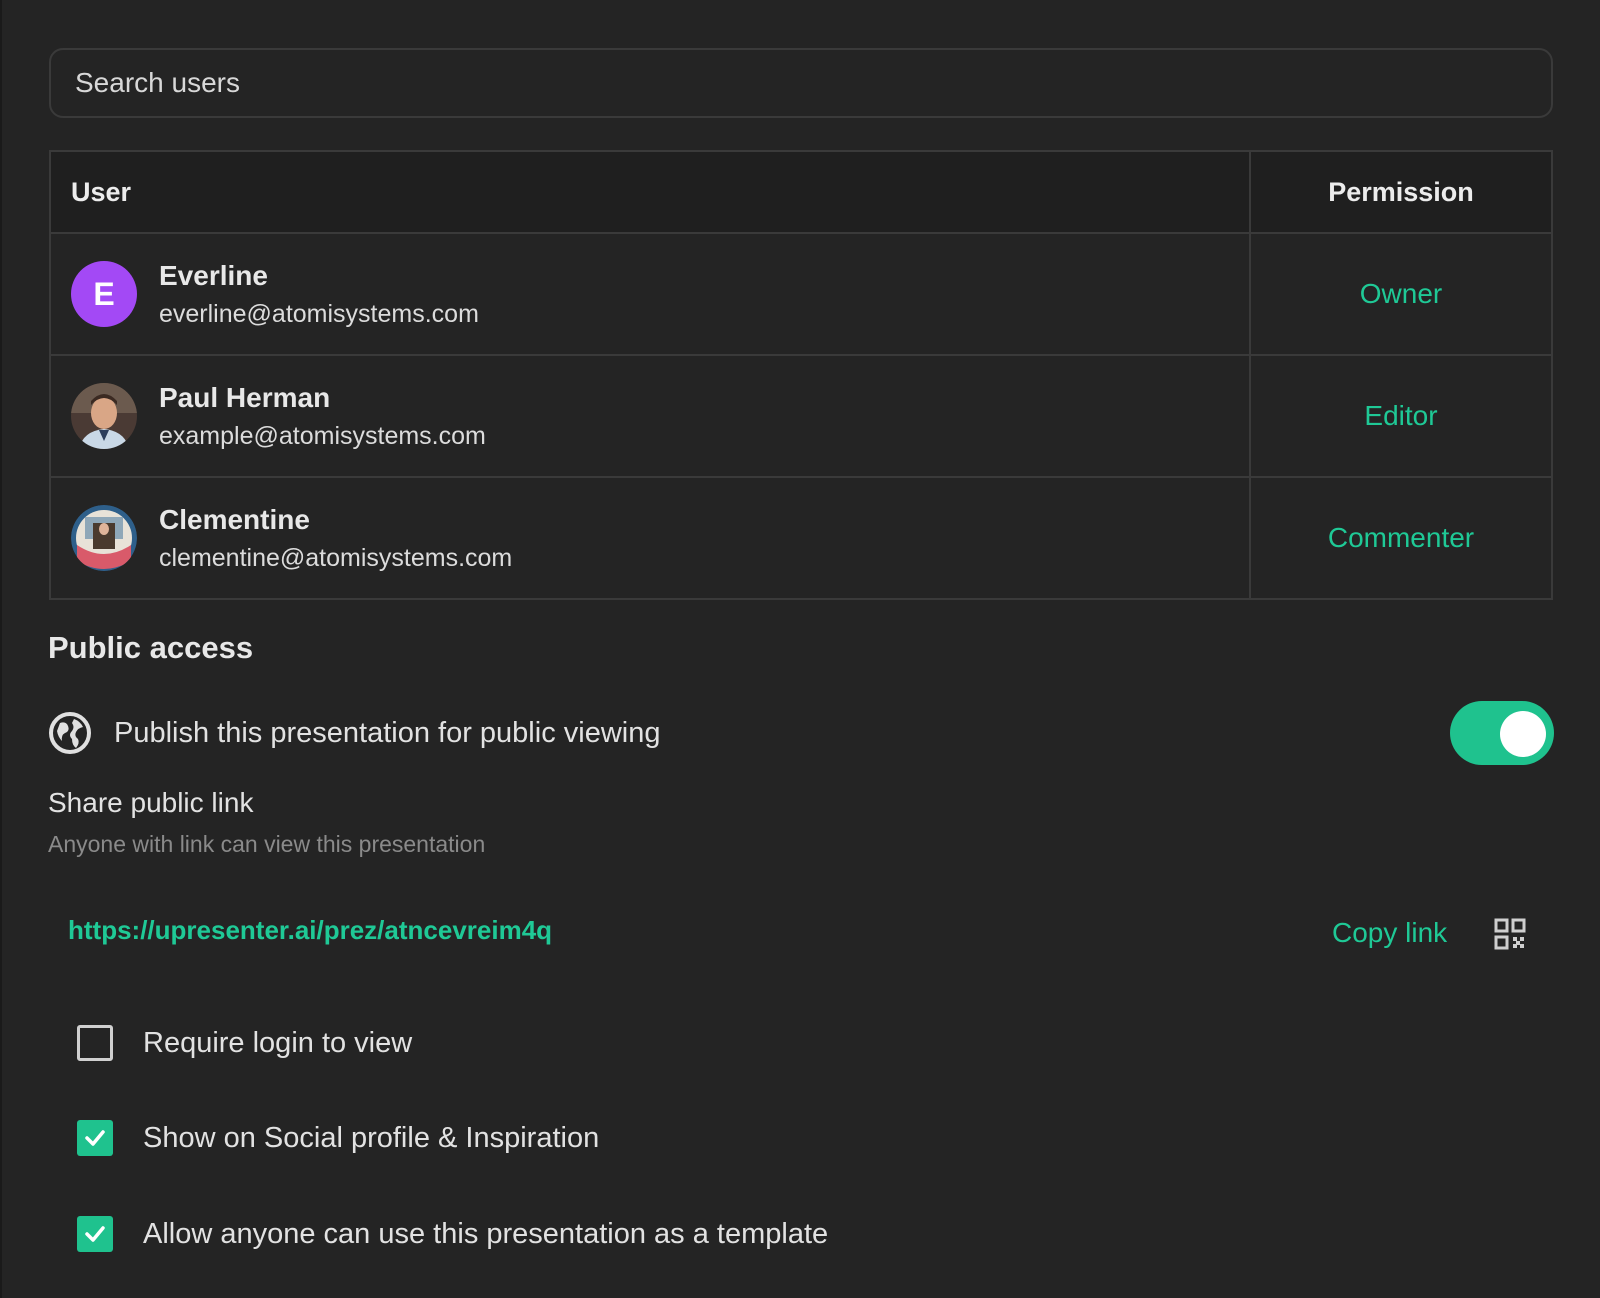 This screenshot has height=1298, width=1600. What do you see at coordinates (335, 538) in the screenshot?
I see `user-info: Clementine clementine@atomisystems.com` at bounding box center [335, 538].